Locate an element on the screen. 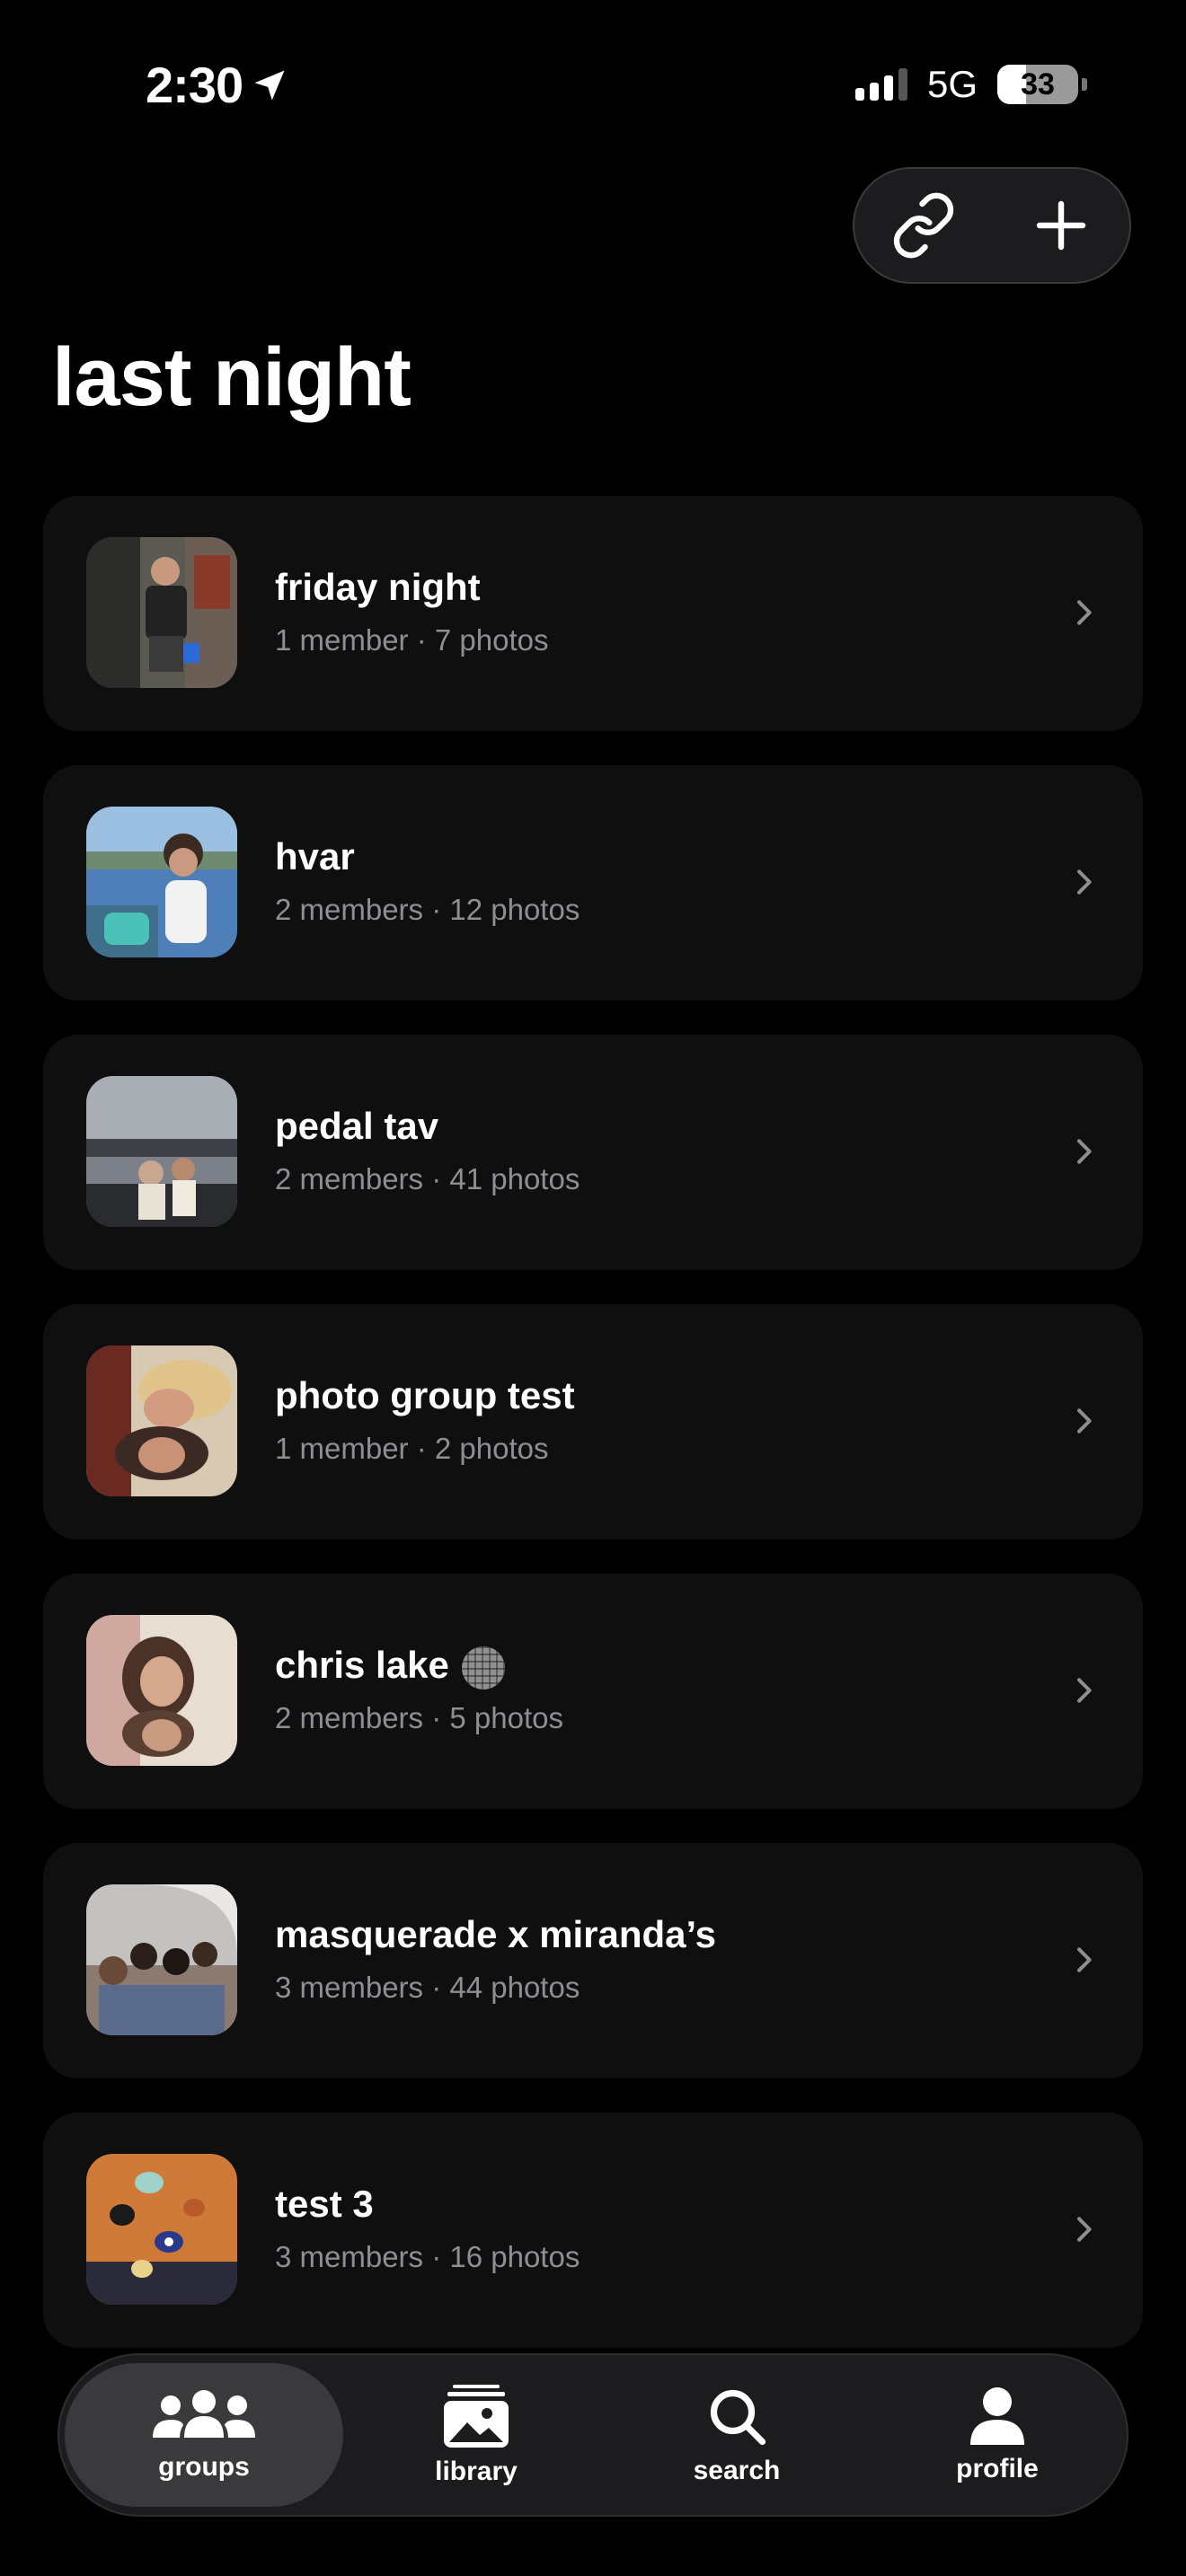  group-card: test 3 3 members · 16 photos is located at coordinates (593, 2230).